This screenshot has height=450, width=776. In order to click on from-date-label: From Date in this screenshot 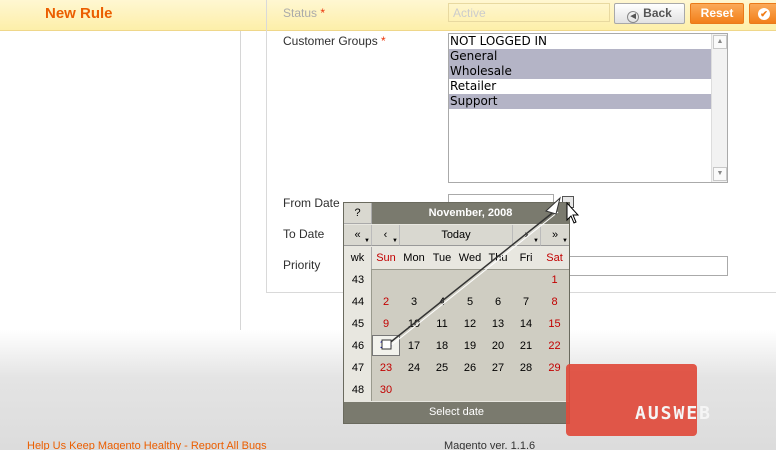, I will do `click(311, 203)`.